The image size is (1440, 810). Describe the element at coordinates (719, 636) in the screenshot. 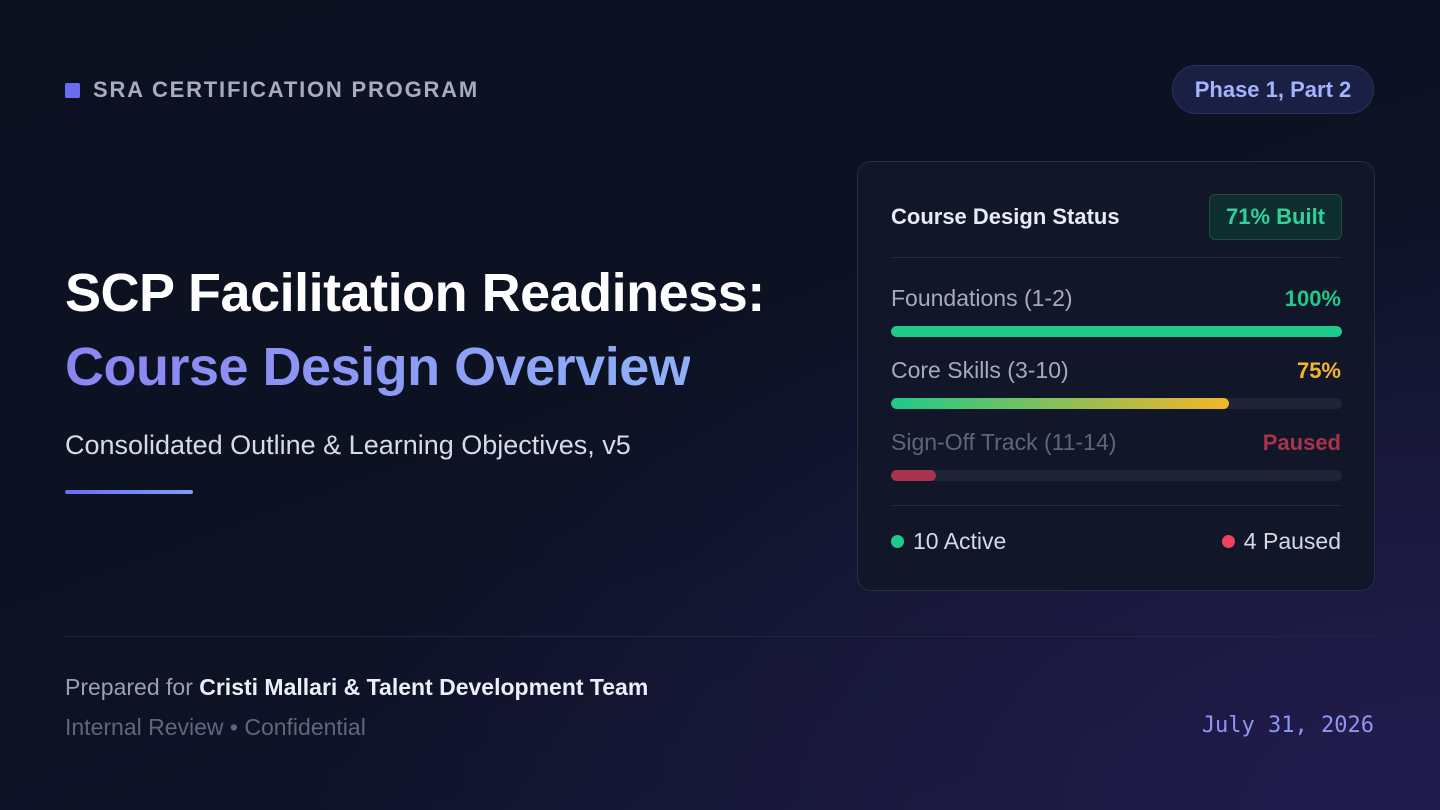

I see `footer-divider` at that location.